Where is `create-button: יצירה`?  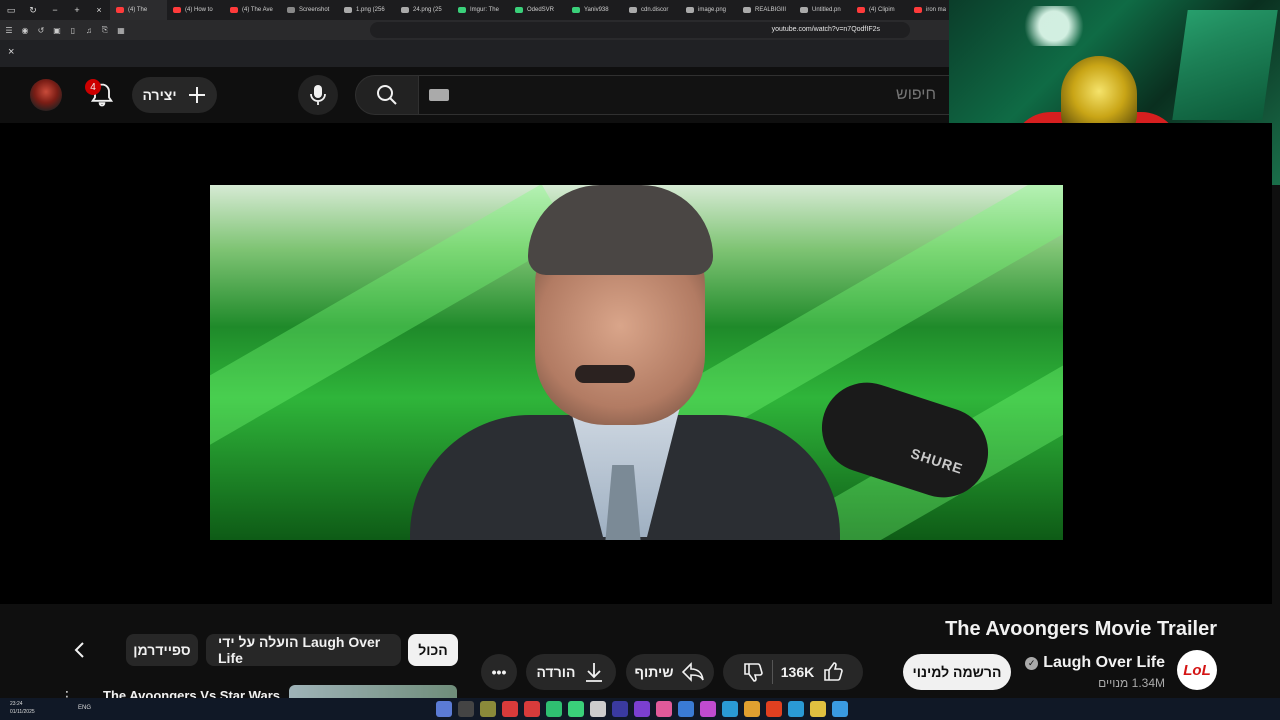 create-button: יצירה is located at coordinates (174, 95).